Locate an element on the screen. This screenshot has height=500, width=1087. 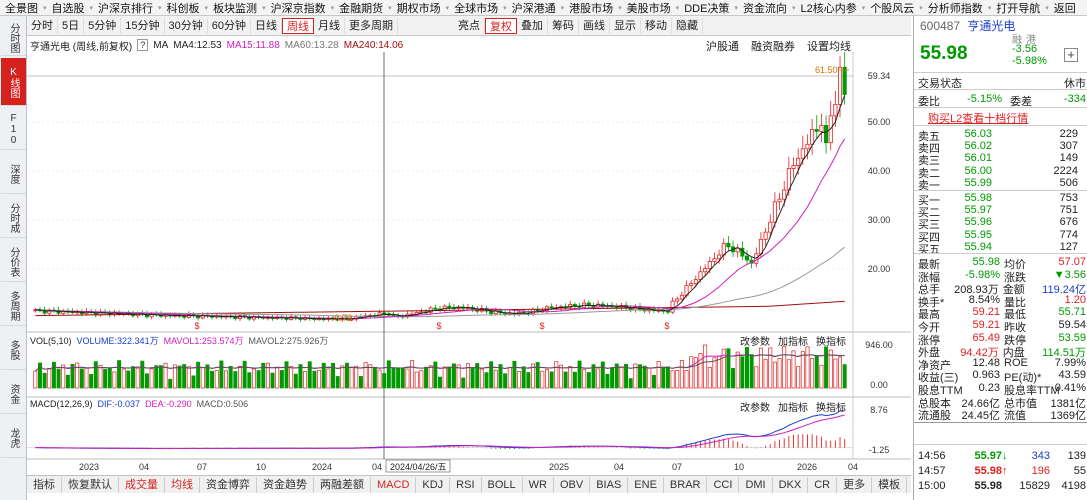
toolbar-8: 月线 is located at coordinates (329, 25).